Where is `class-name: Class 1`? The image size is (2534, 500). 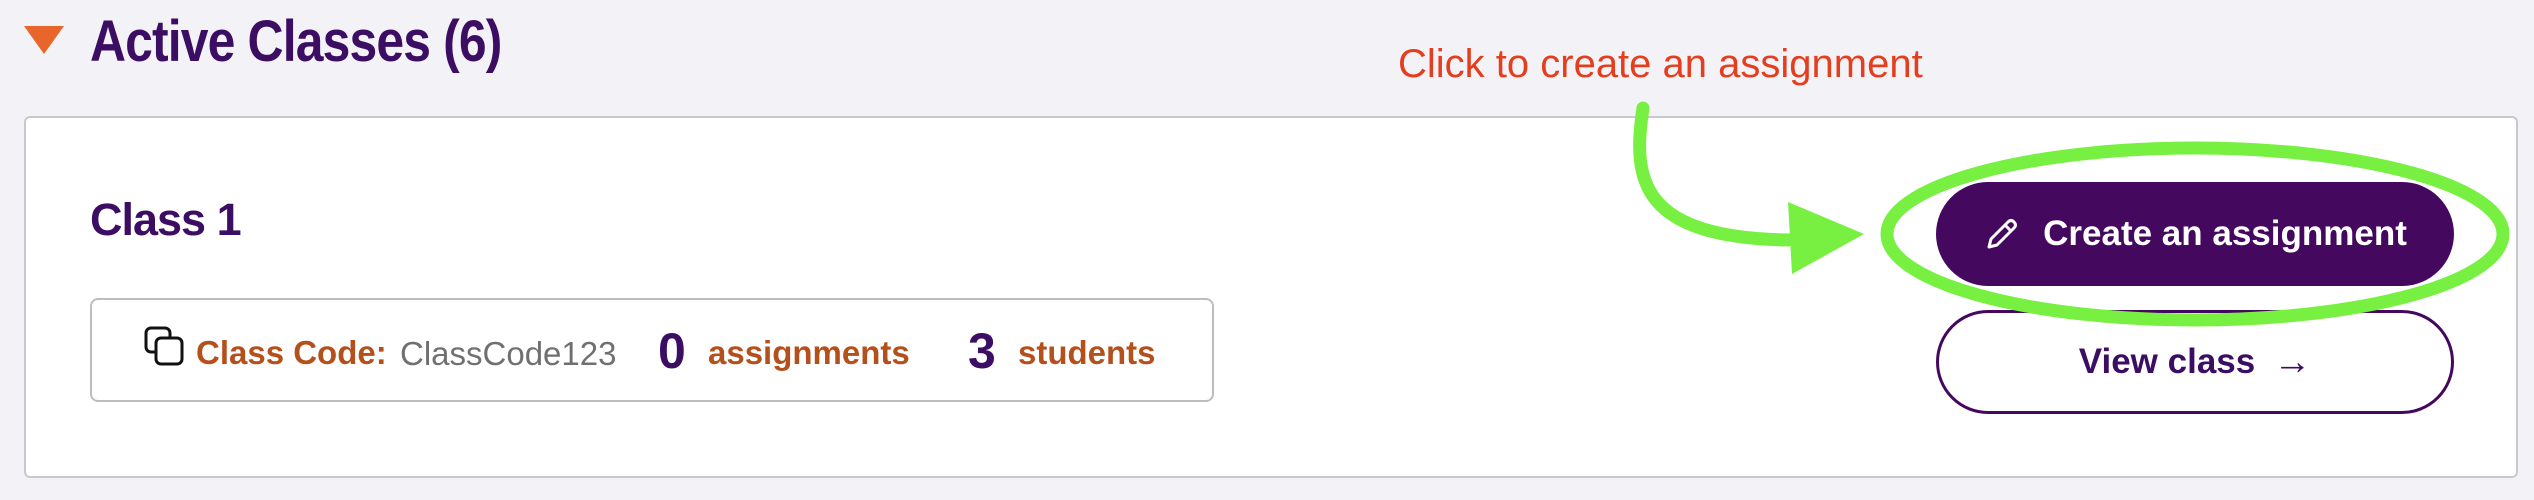
class-name: Class 1 is located at coordinates (166, 220).